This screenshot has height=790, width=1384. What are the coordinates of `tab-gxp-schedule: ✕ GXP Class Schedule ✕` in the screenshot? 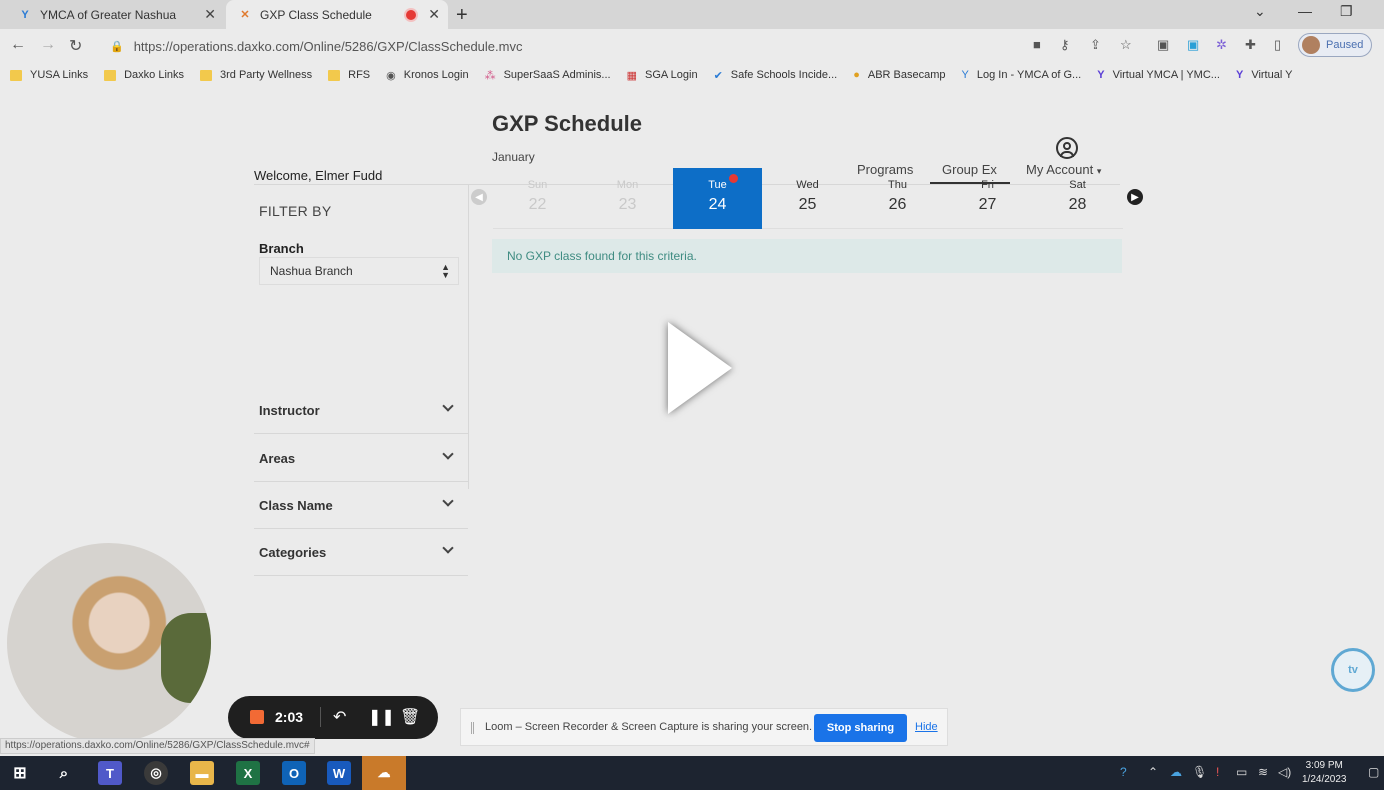 It's located at (337, 14).